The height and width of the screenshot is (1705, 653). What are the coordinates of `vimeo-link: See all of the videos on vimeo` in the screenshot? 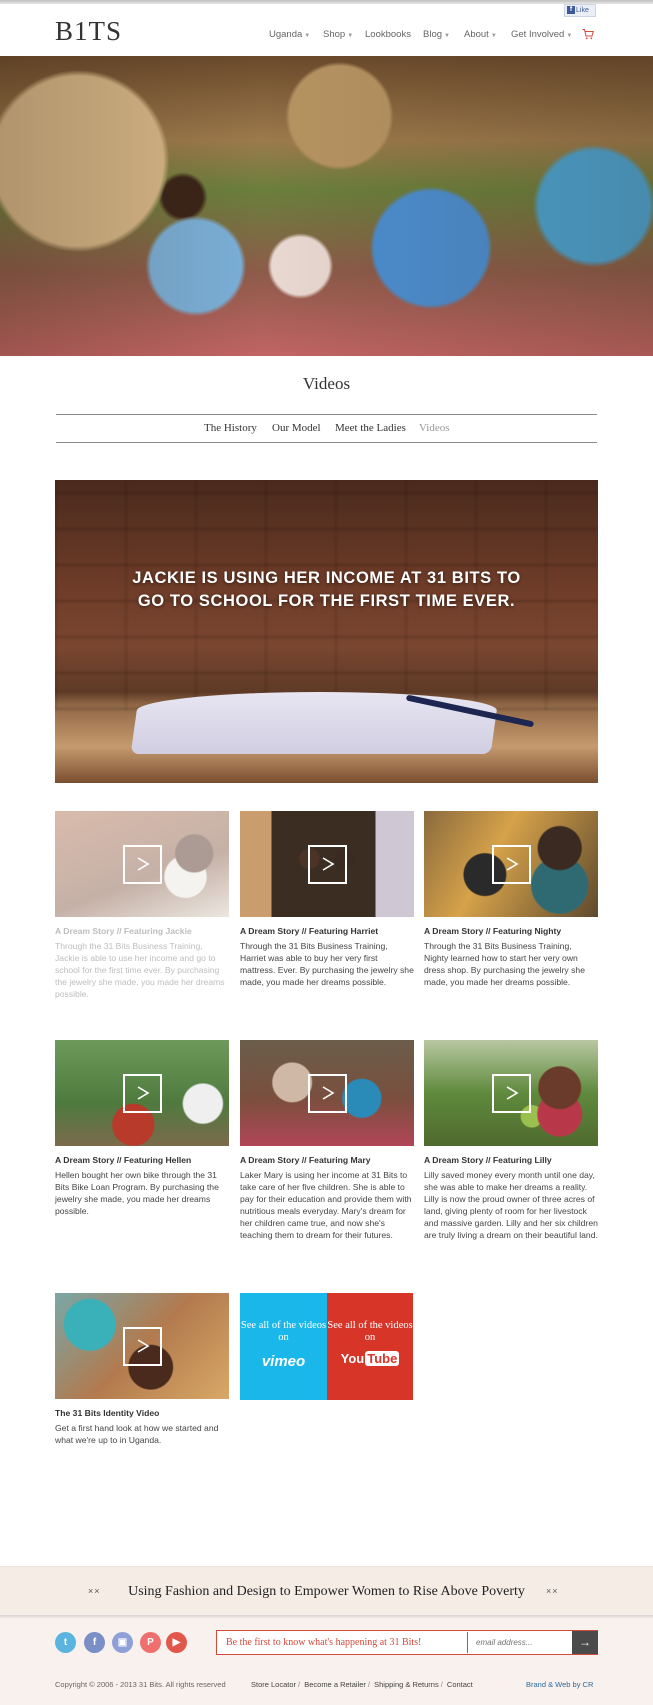 It's located at (283, 1346).